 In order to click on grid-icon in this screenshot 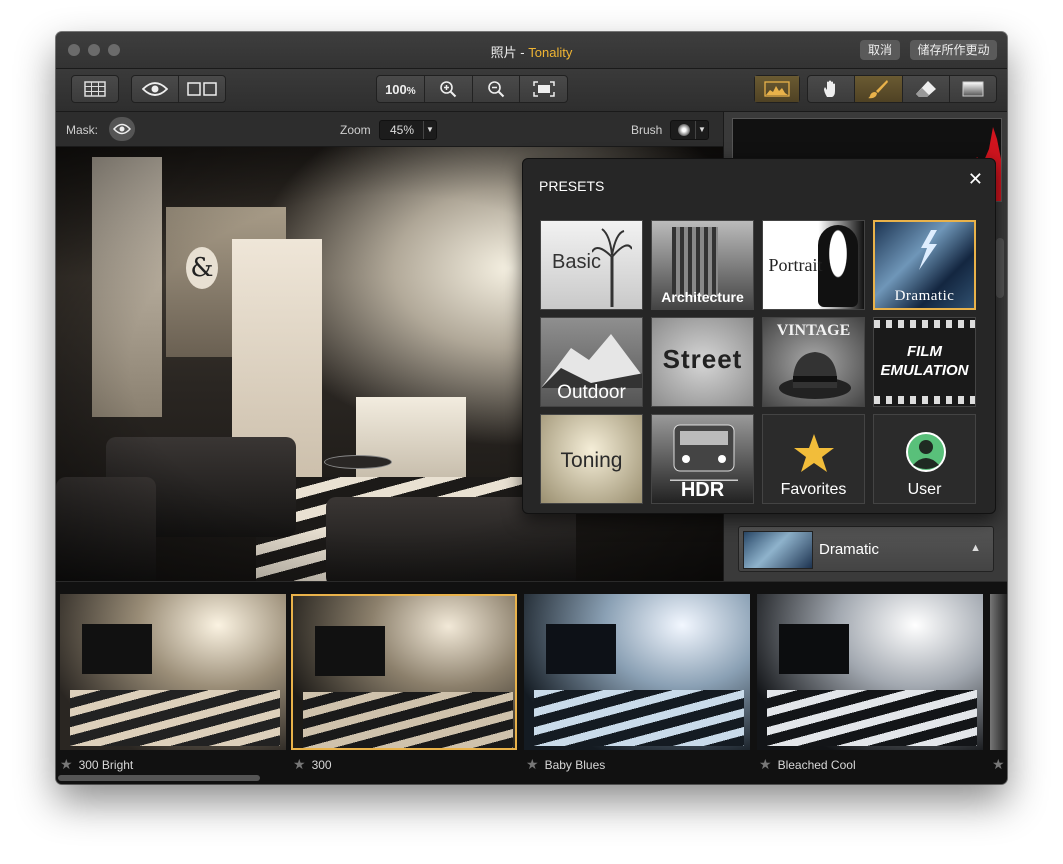, I will do `click(95, 89)`.